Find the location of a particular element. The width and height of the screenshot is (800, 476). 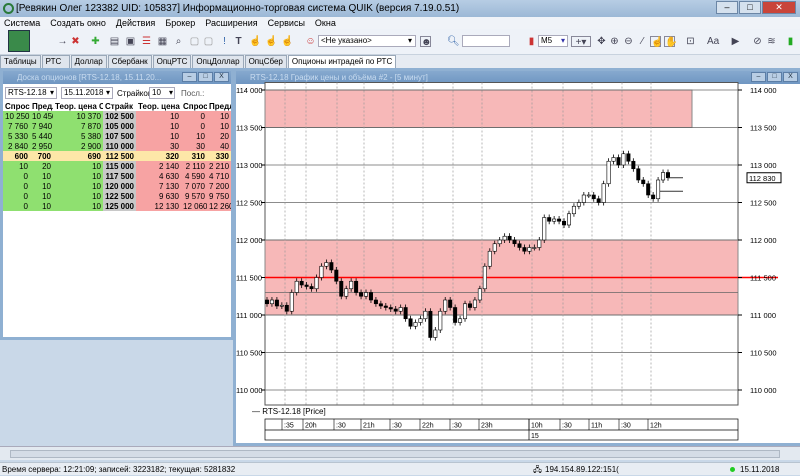

horizontal-scrollbar is located at coordinates (400, 453).